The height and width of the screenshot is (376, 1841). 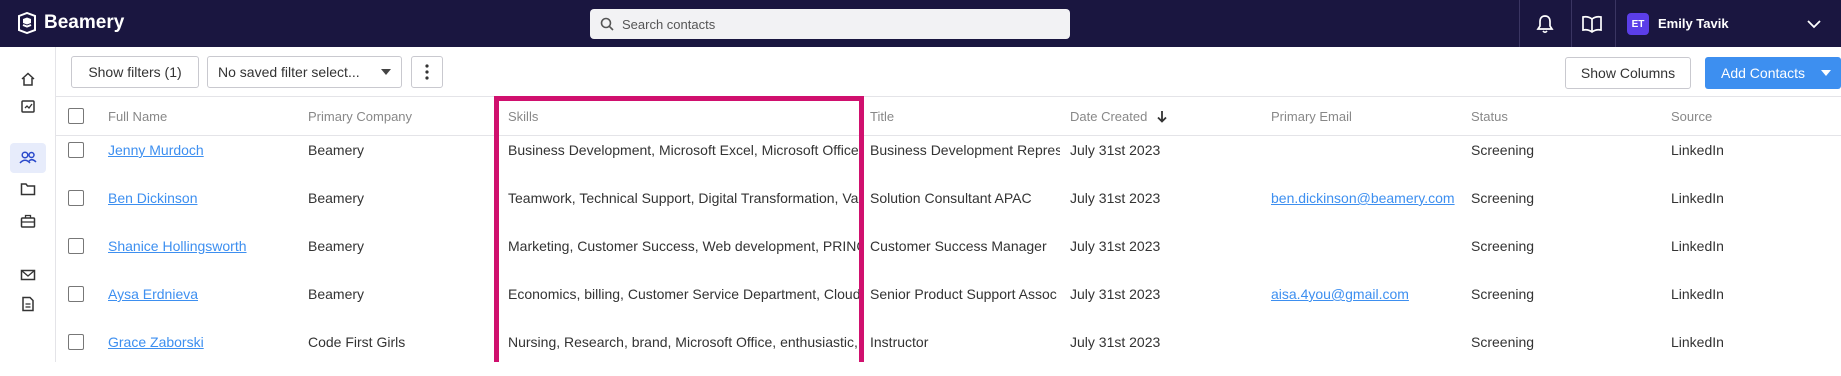 What do you see at coordinates (1814, 25) in the screenshot?
I see `chevron-down-icon` at bounding box center [1814, 25].